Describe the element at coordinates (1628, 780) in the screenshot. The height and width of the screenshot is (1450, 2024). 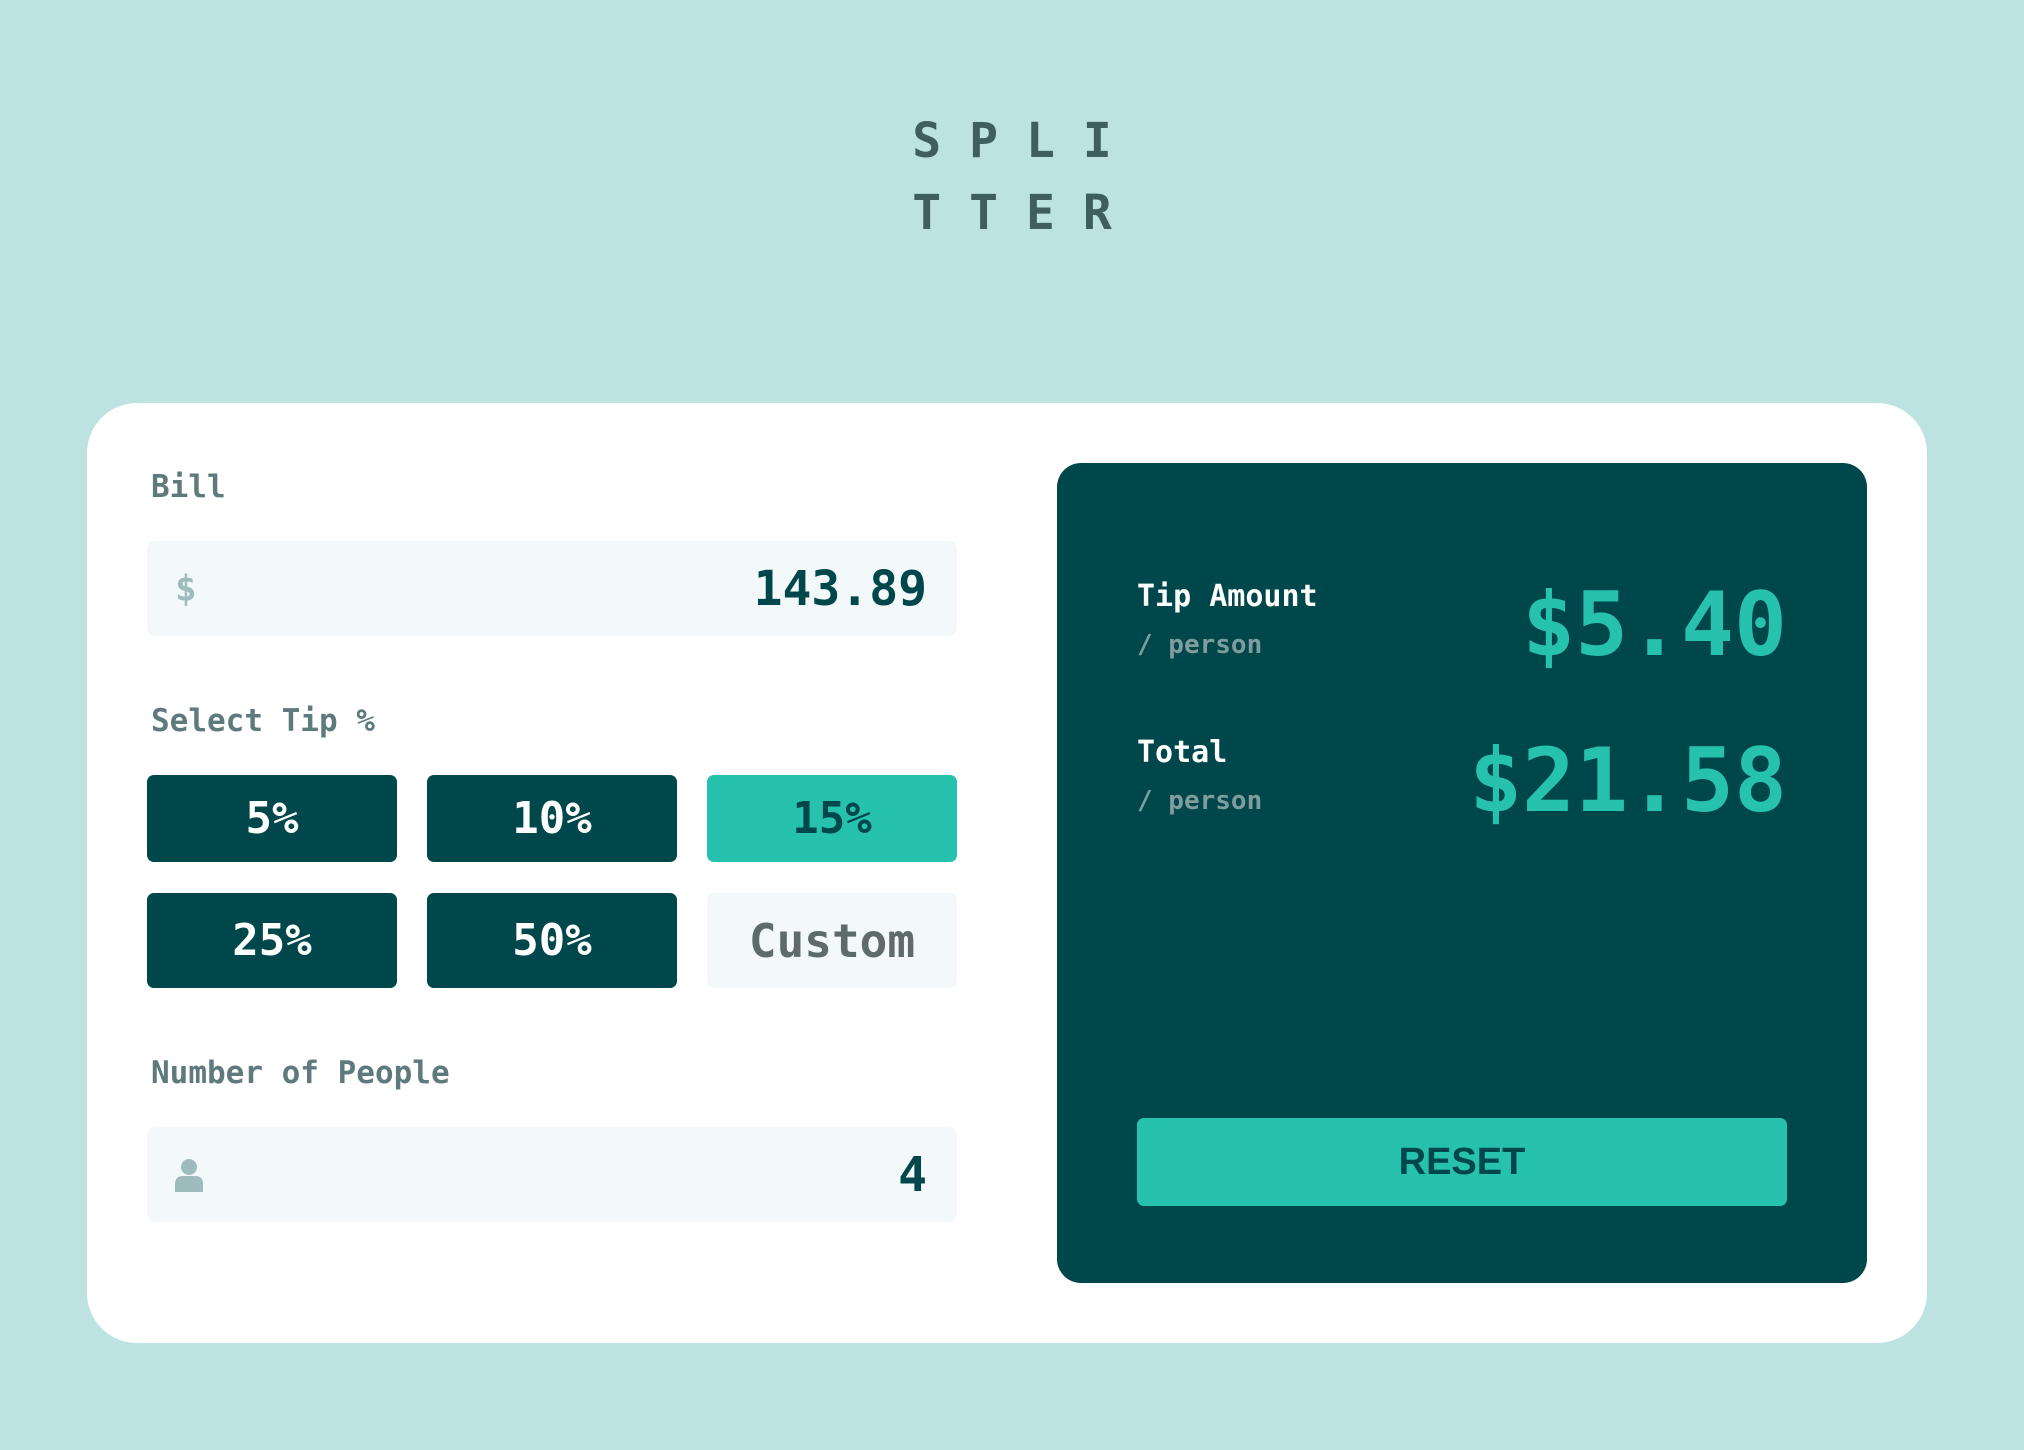
I see `total-value: $21.58` at that location.